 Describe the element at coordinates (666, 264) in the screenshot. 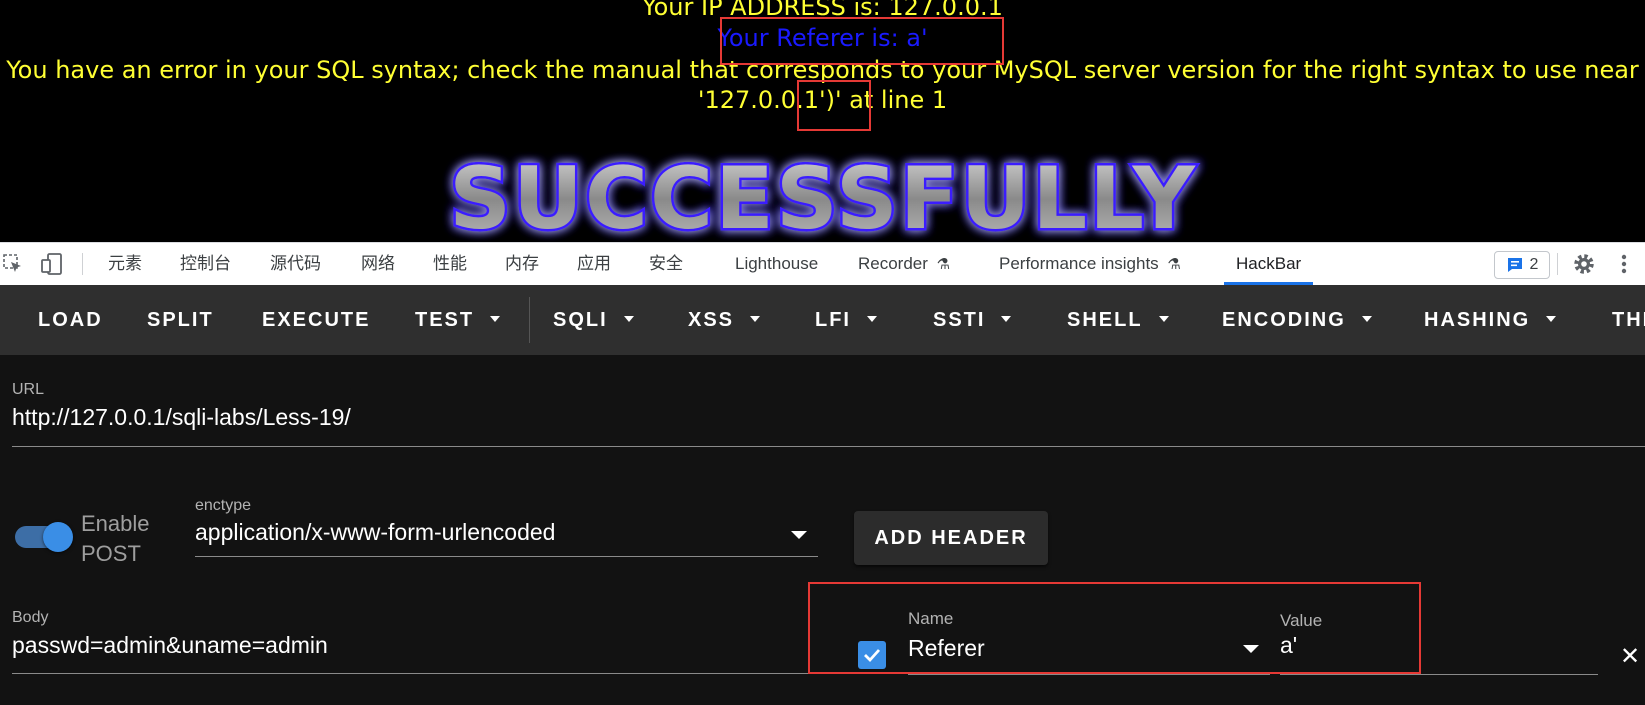

I see `tab-security: 安全` at that location.